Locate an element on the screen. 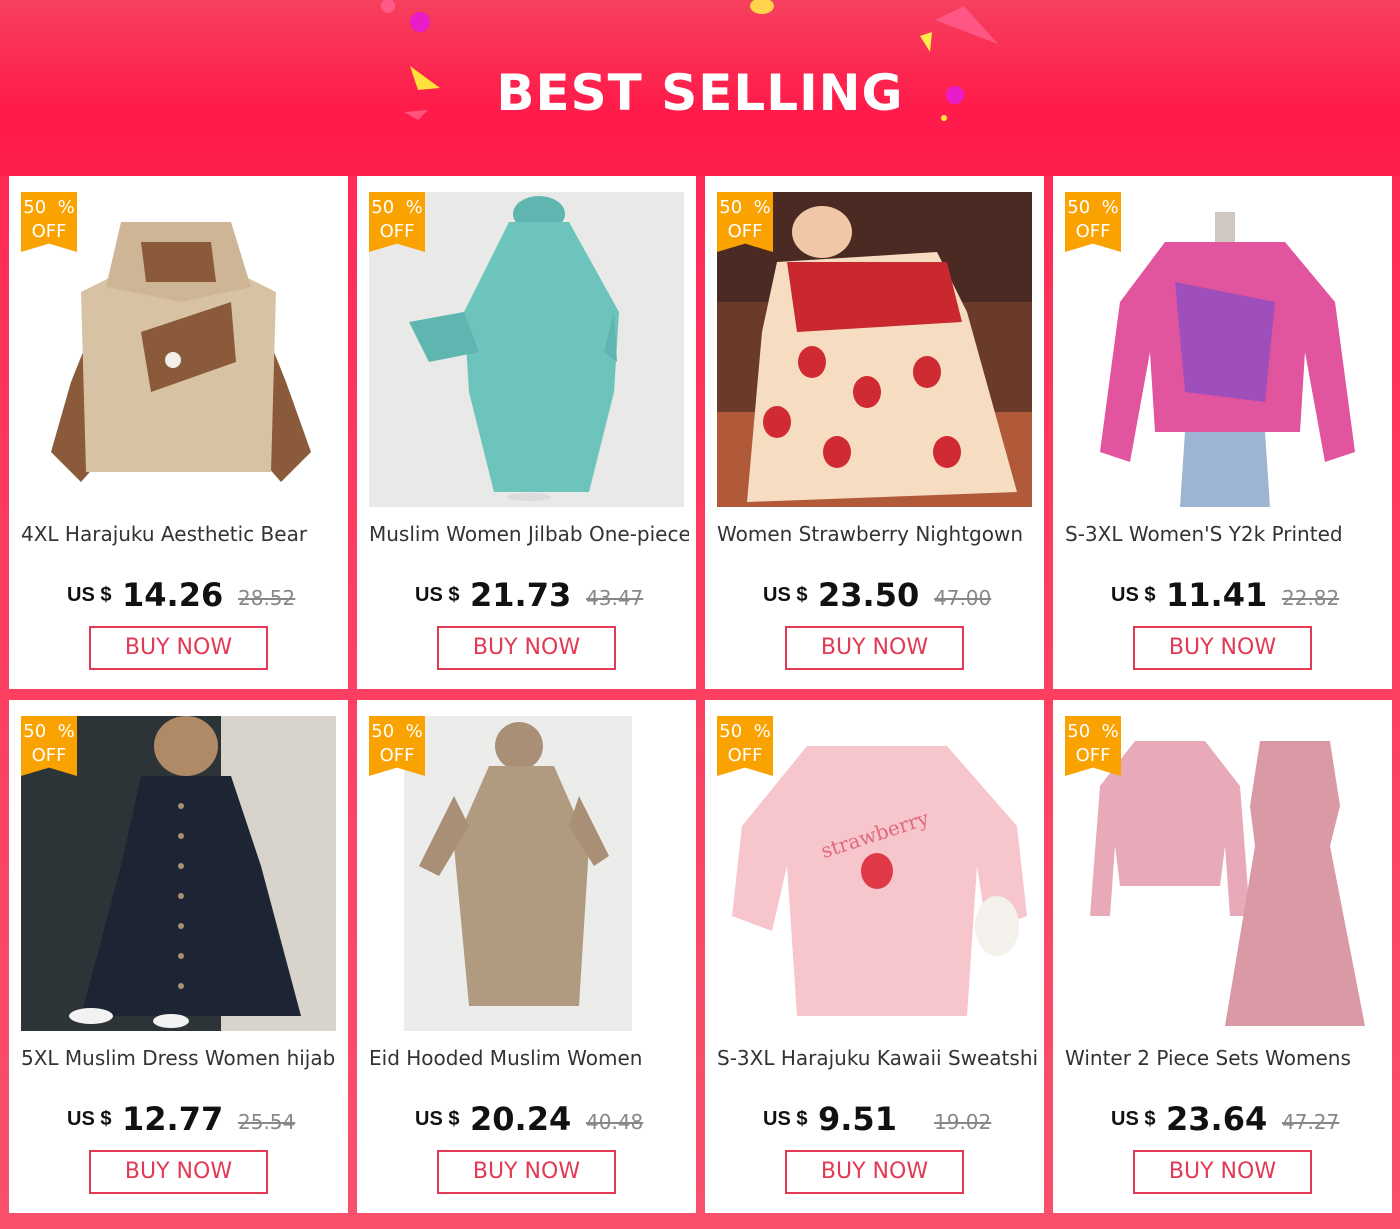  product-title: 4XL Harajuku Aesthetic Bear is located at coordinates (181, 534).